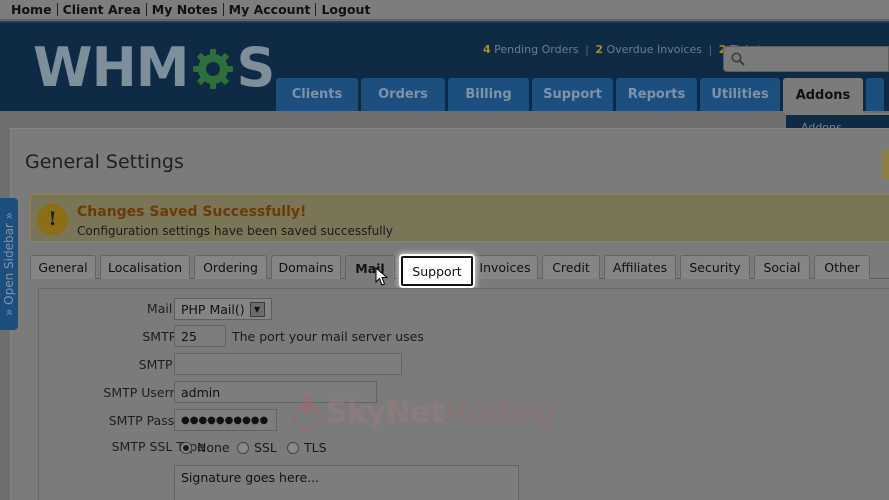 The image size is (889, 500). I want to click on nav-tab-reports: Reports, so click(656, 94).